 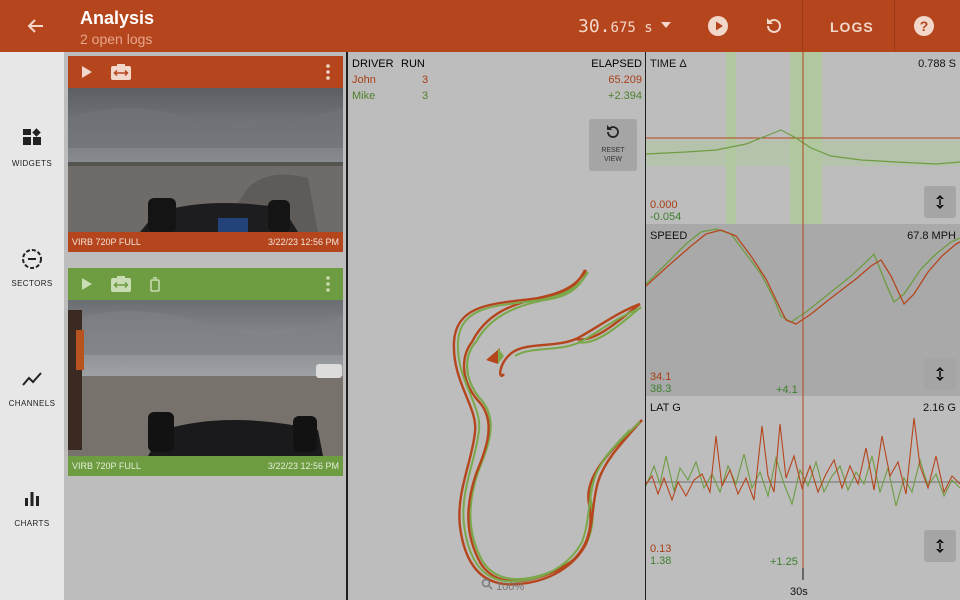 What do you see at coordinates (205, 466) in the screenshot?
I see `video-caption-bar: VIRB 720P FULL 3/22/23 12:56 PM` at bounding box center [205, 466].